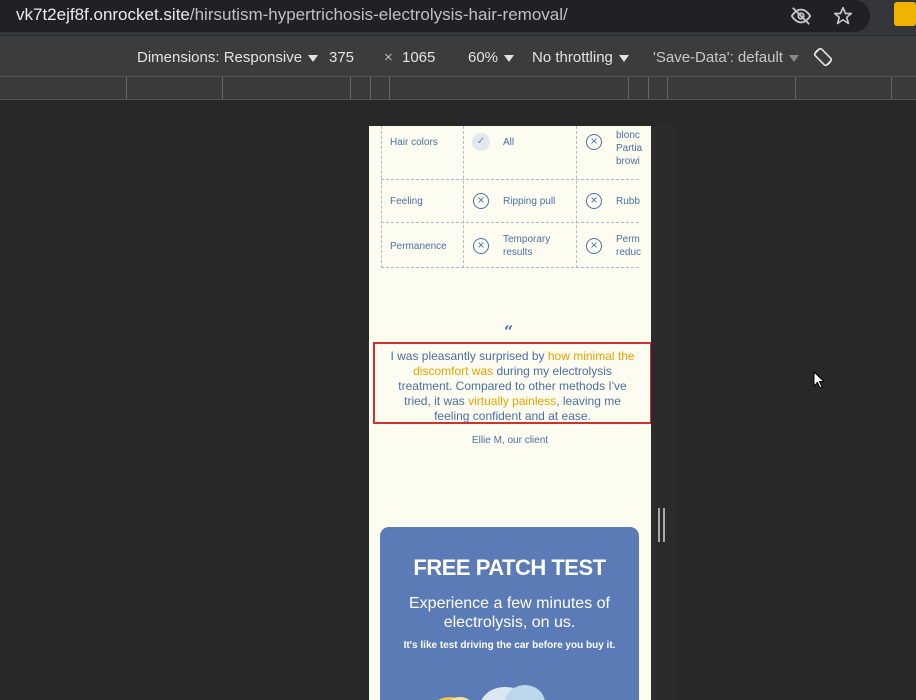 This screenshot has width=916, height=700. Describe the element at coordinates (414, 142) in the screenshot. I see `row-label-hair-colors: Hair colors` at that location.